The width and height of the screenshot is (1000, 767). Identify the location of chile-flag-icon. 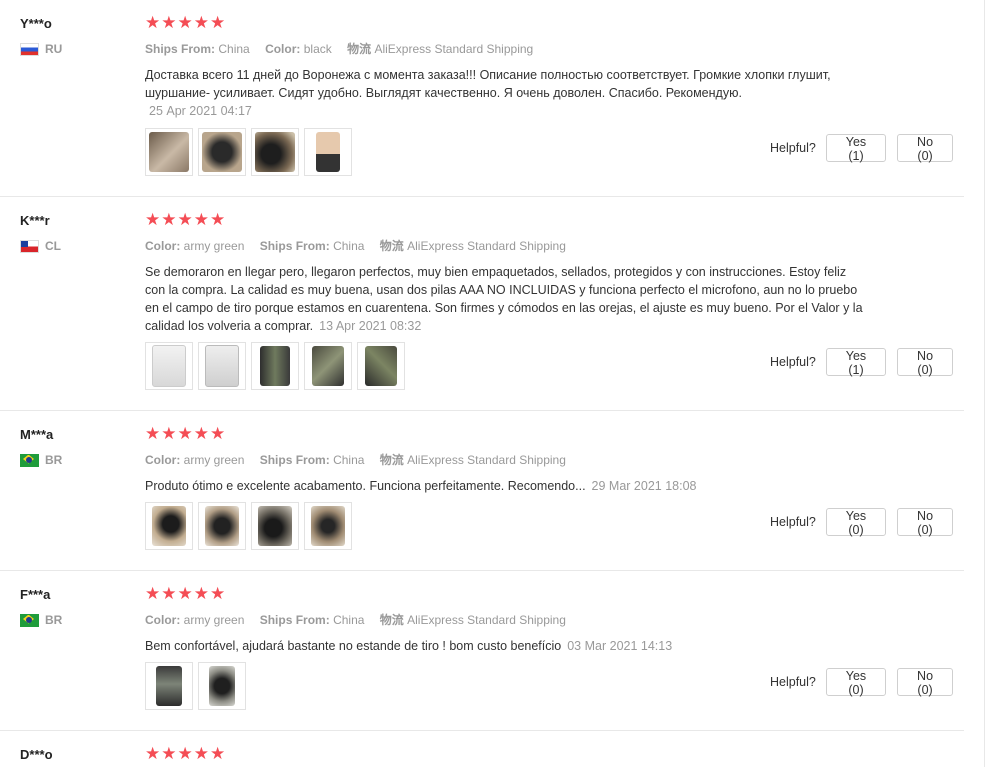
(29, 246).